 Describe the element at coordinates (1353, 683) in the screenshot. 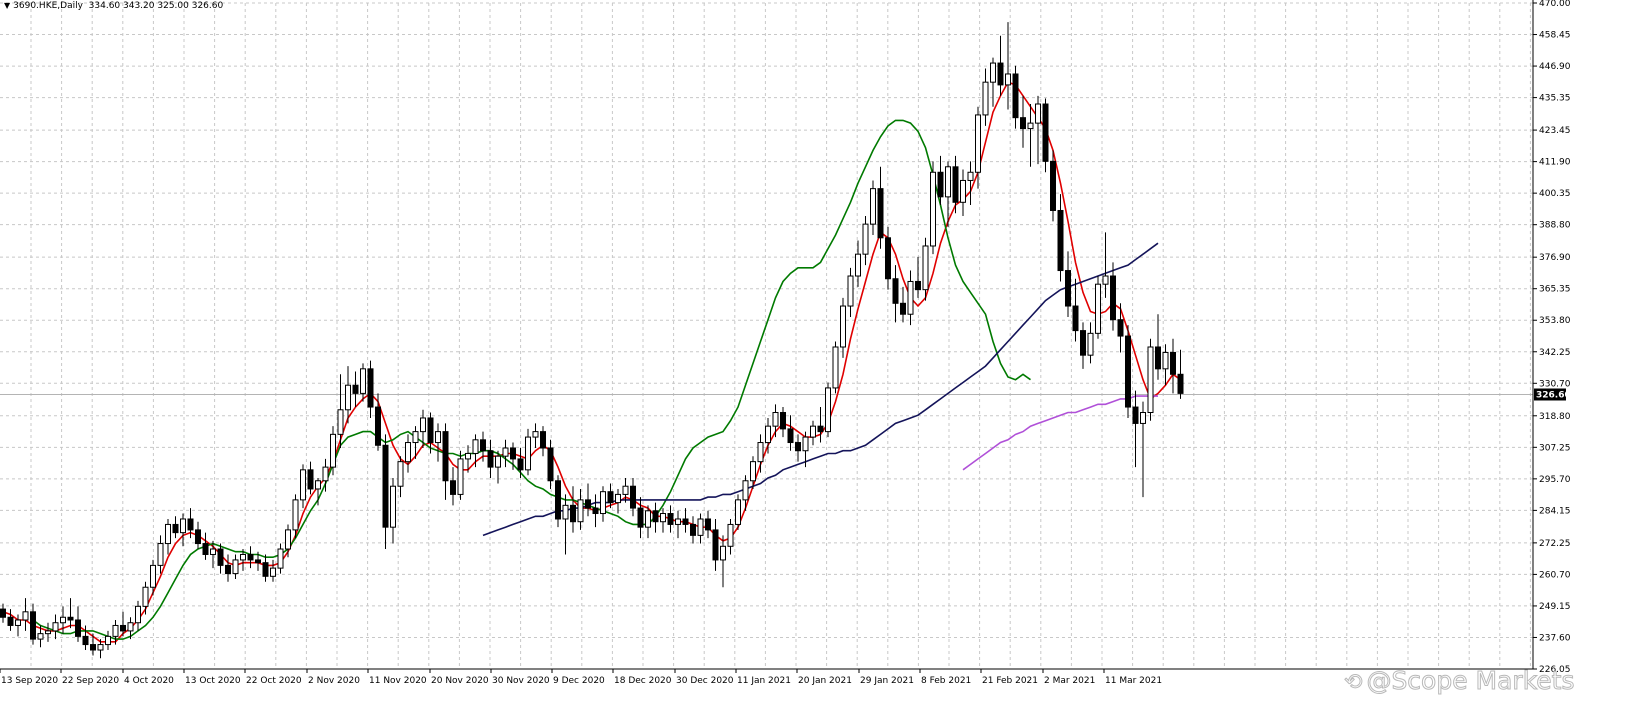

I see `weibo-icon: ⟲` at that location.